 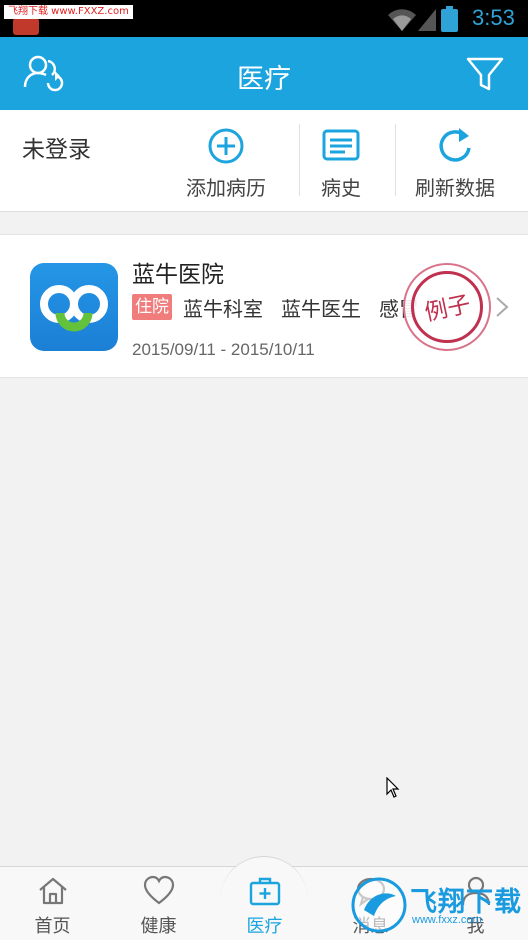 I want to click on nav-item-health: 健康, so click(x=158, y=903).